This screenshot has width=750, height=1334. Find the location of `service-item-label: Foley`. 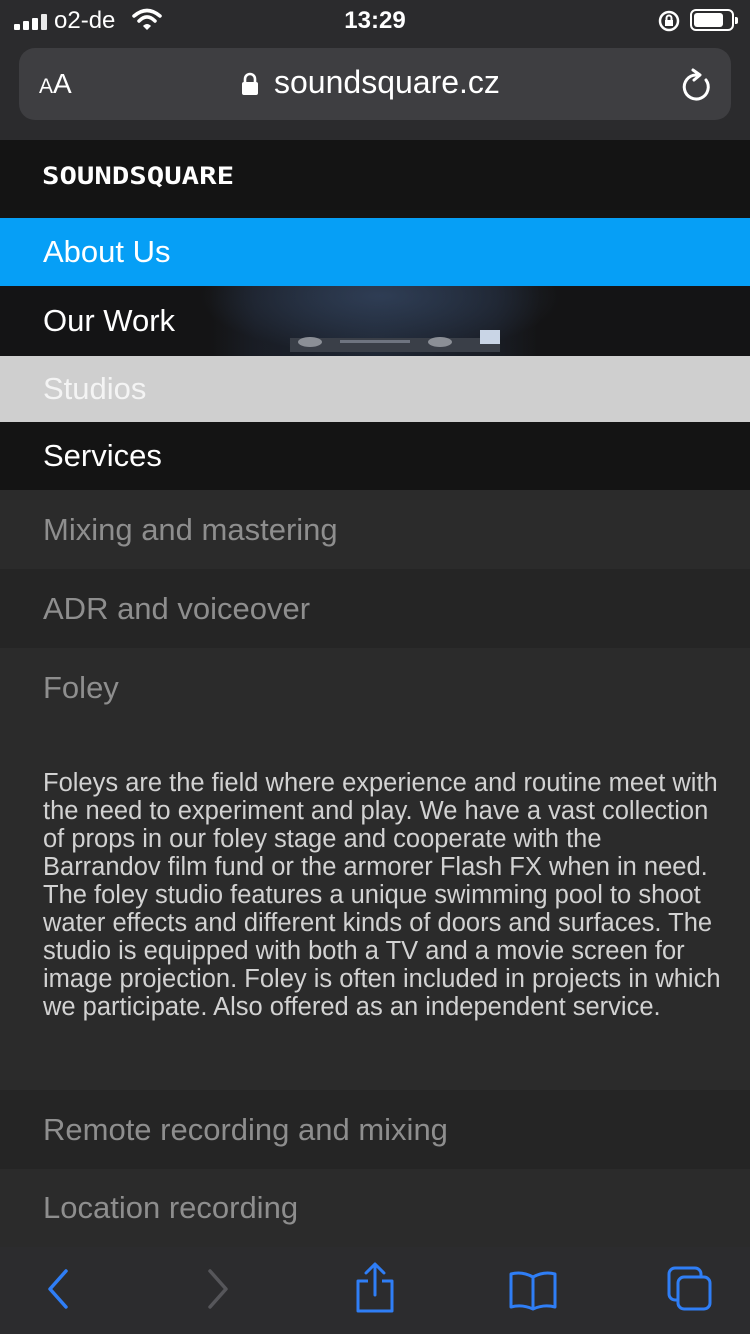

service-item-label: Foley is located at coordinates (81, 688).